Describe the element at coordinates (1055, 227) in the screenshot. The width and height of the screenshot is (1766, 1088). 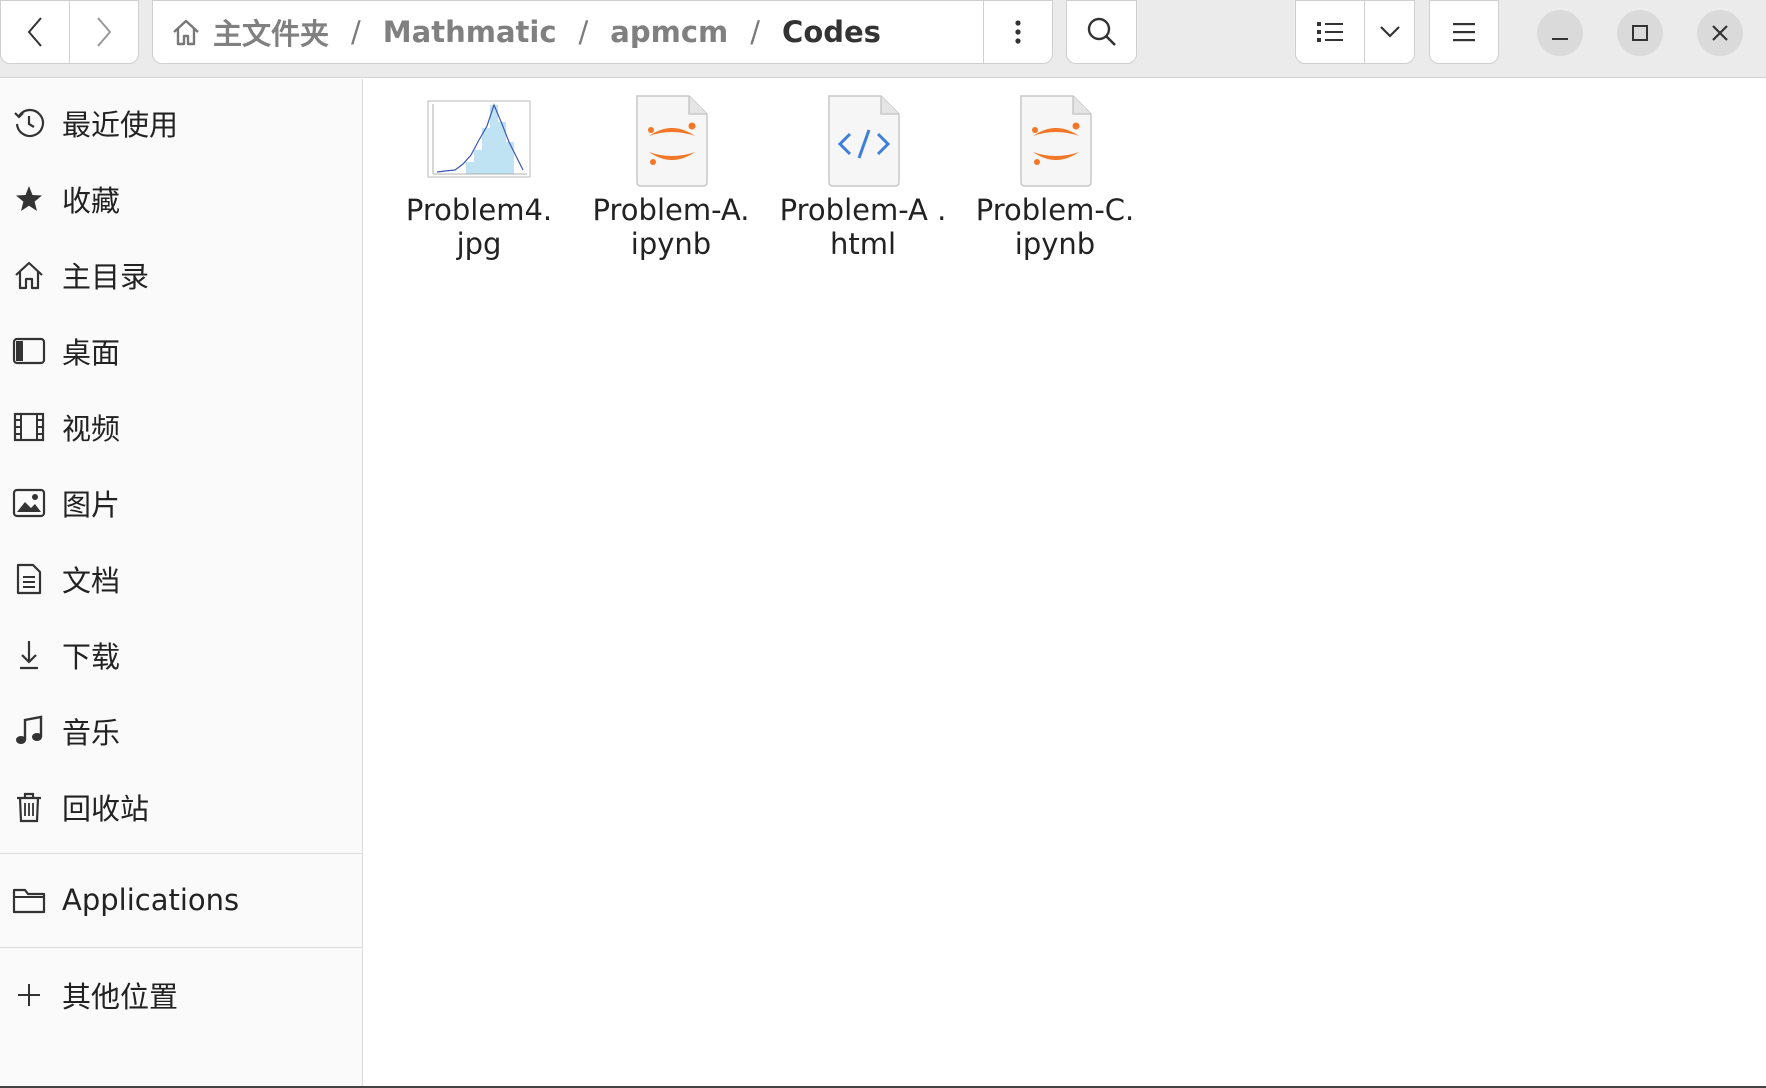
I see `file-name: Problem-C. ipynb` at that location.